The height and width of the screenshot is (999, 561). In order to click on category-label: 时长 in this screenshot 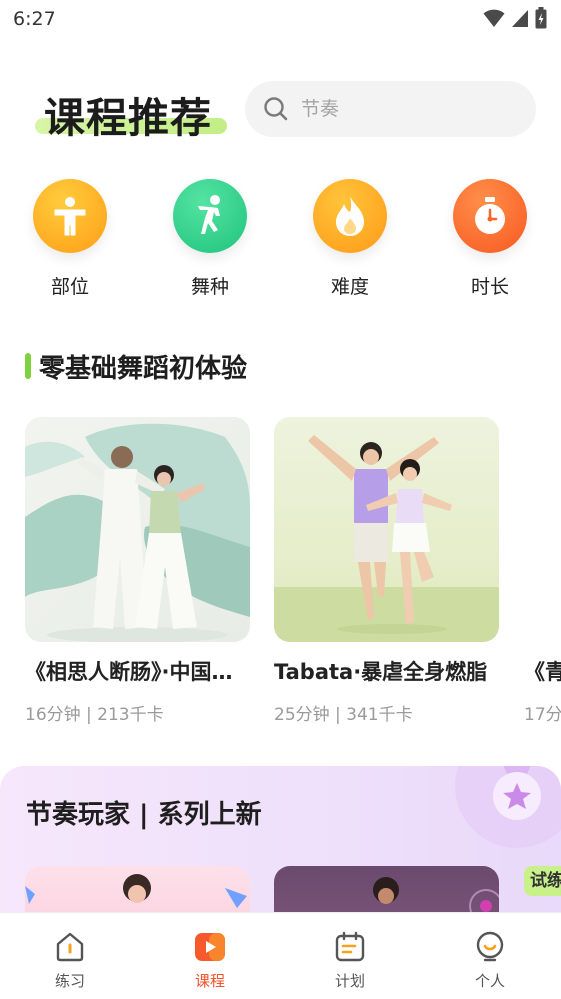, I will do `click(489, 287)`.